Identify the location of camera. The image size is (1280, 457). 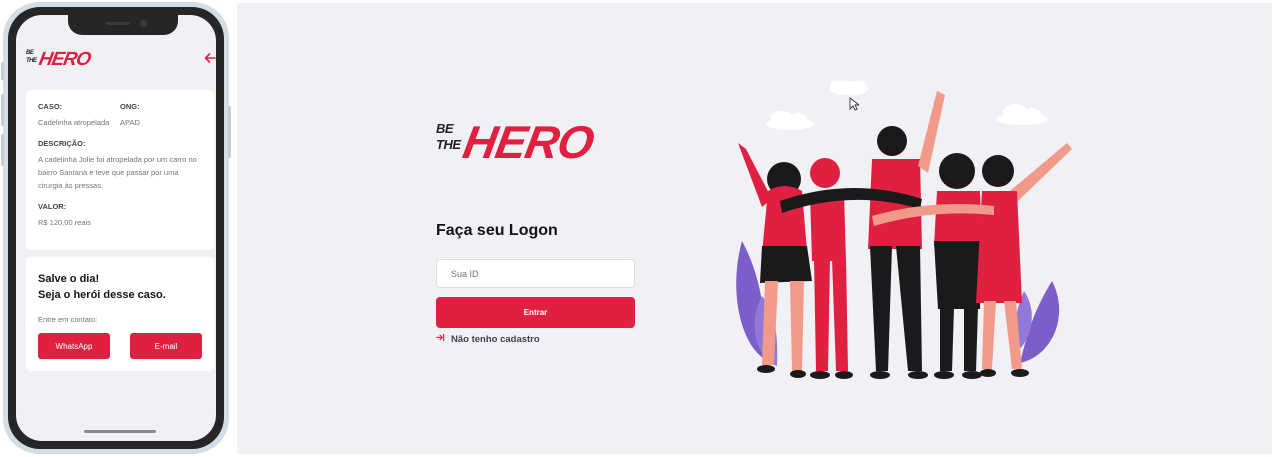
(143, 23).